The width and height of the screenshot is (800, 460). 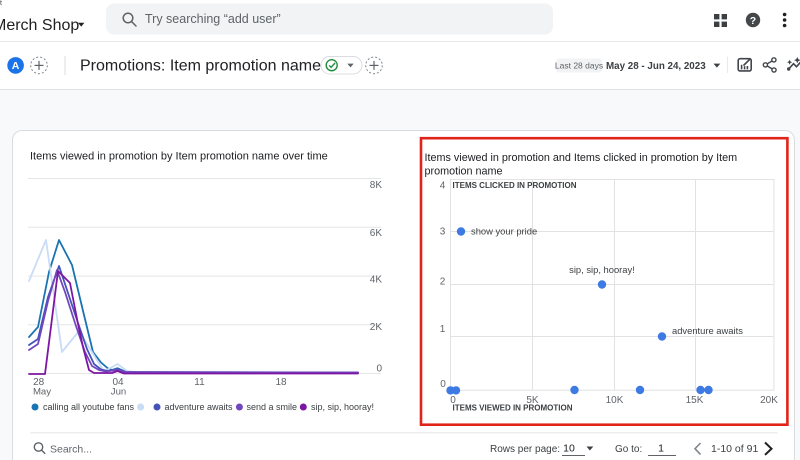 I want to click on svg-text: show your pride, so click(x=504, y=231).